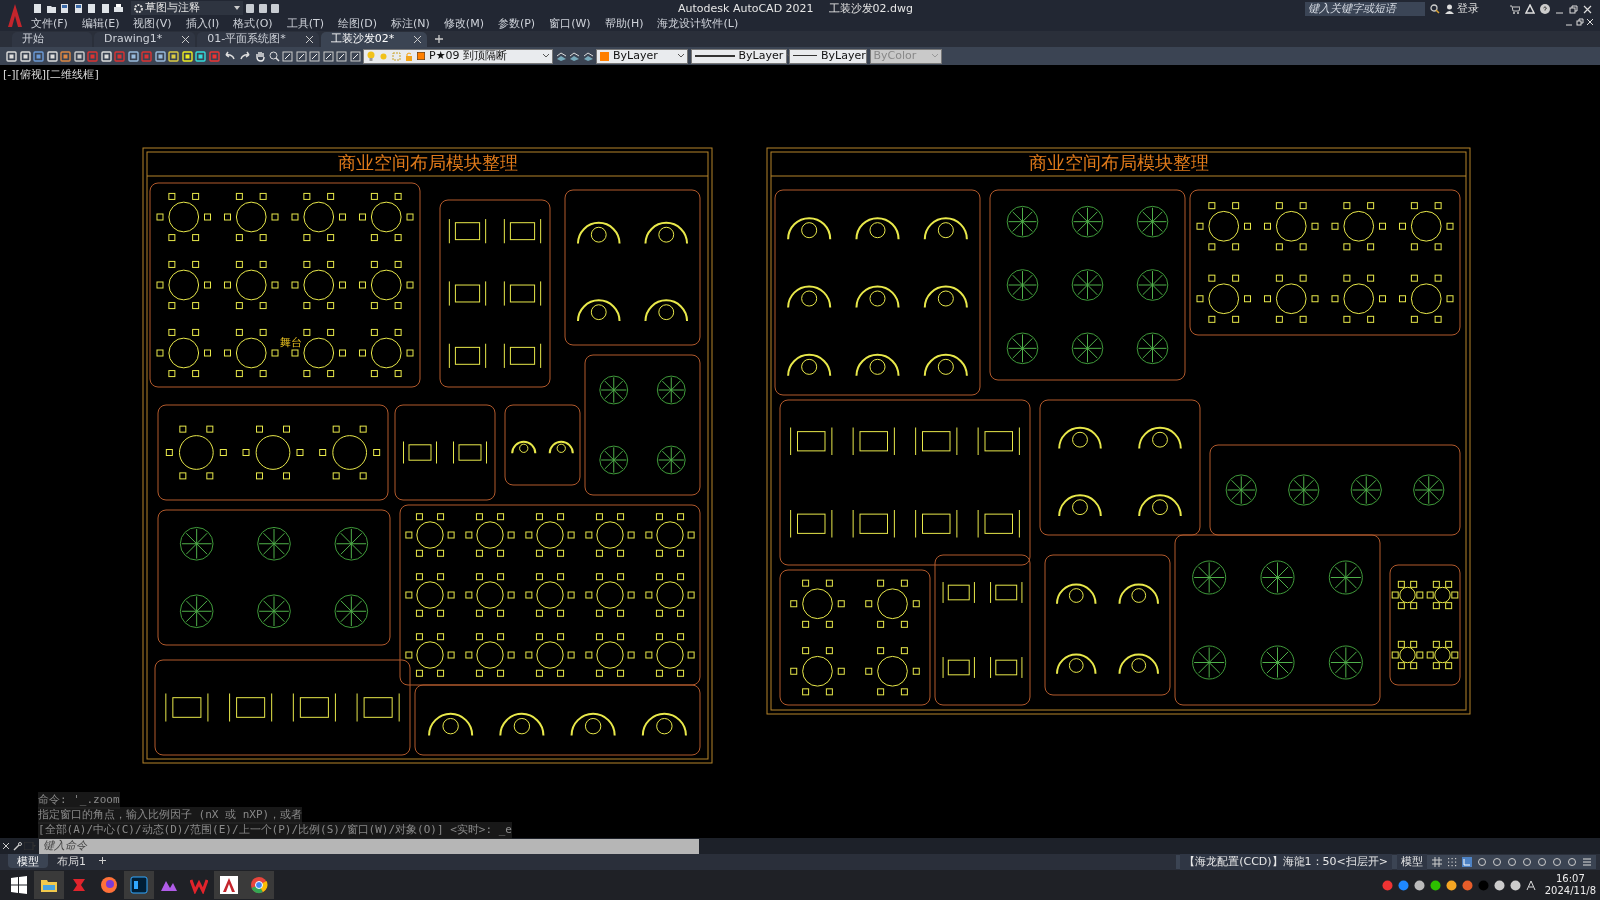 This screenshot has width=1600, height=900. What do you see at coordinates (100, 23) in the screenshot?
I see `menu-item: 编辑(E)` at bounding box center [100, 23].